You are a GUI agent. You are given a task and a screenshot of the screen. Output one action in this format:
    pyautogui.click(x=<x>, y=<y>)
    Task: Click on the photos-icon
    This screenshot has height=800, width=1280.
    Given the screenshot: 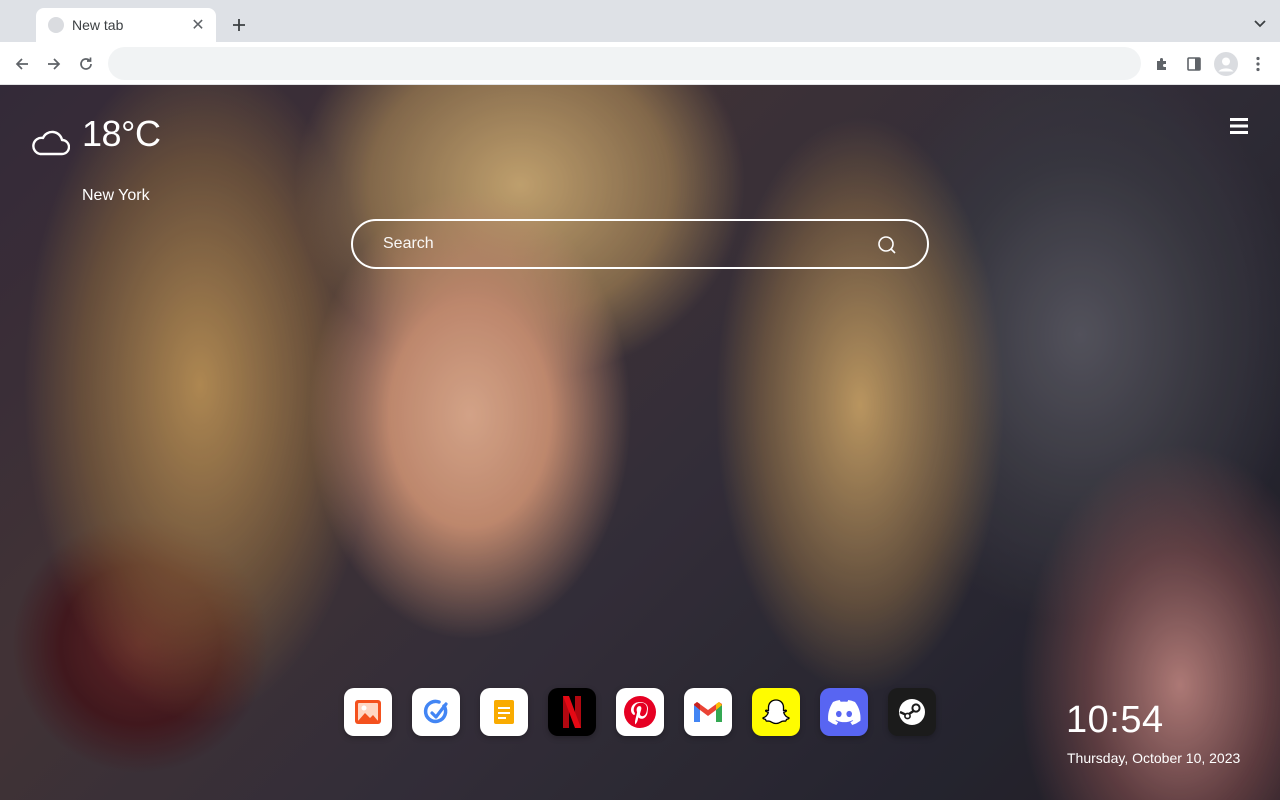 What is the action you would take?
    pyautogui.click(x=368, y=712)
    